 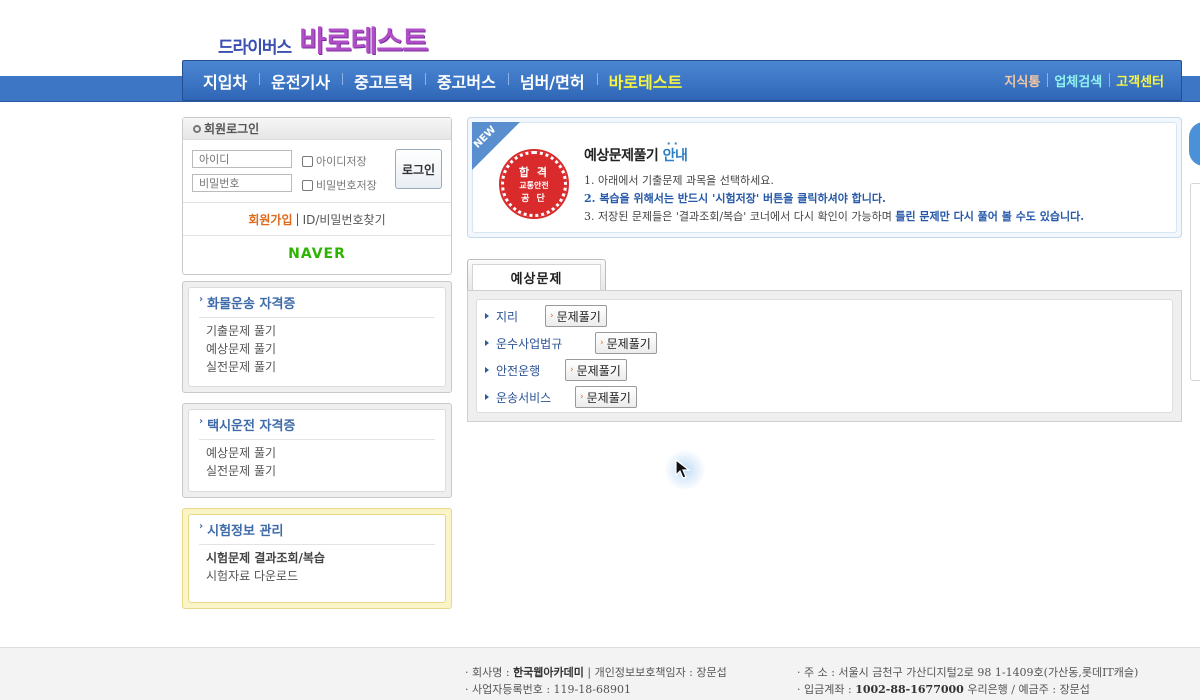 I want to click on nav-item-jiipcha: 지입차, so click(x=225, y=81).